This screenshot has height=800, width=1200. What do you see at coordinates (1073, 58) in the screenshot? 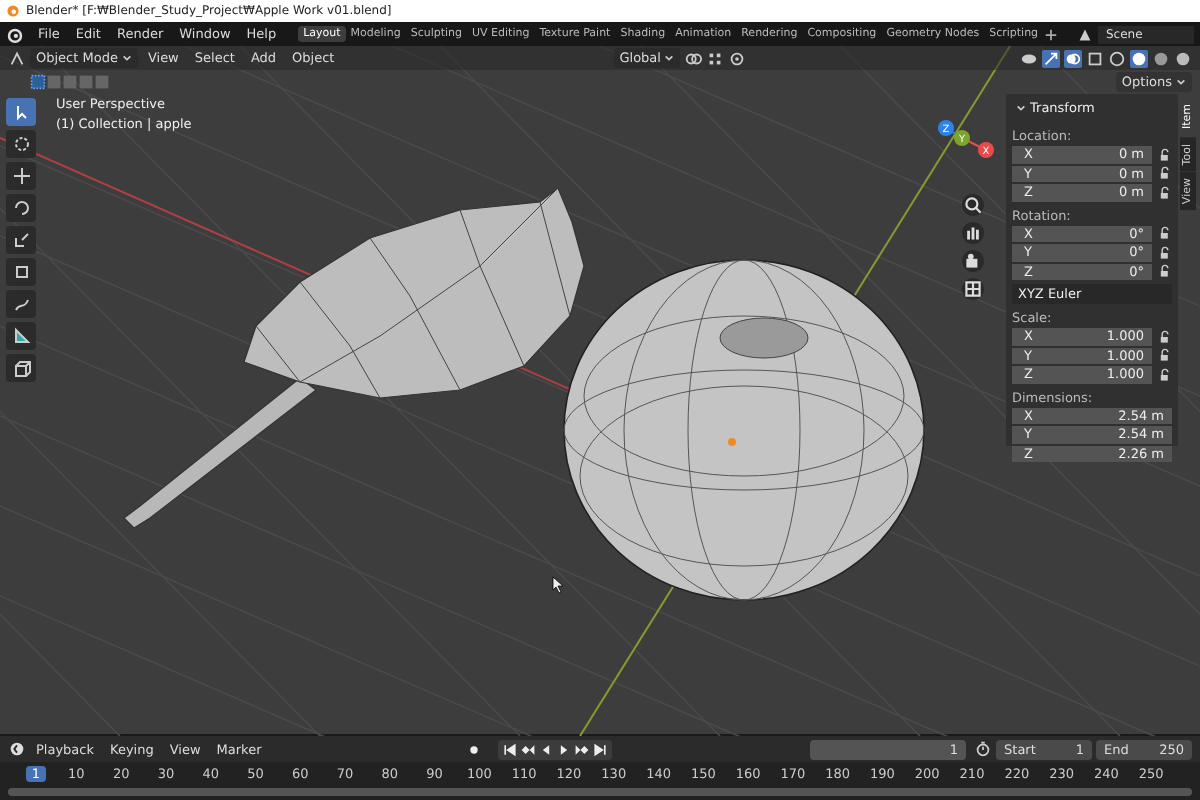
I see `overlay-toggle-icon` at bounding box center [1073, 58].